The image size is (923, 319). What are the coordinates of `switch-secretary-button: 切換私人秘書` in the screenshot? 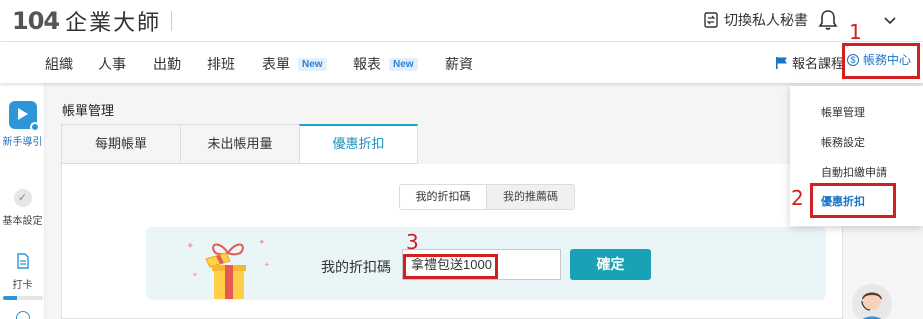 It's located at (755, 20).